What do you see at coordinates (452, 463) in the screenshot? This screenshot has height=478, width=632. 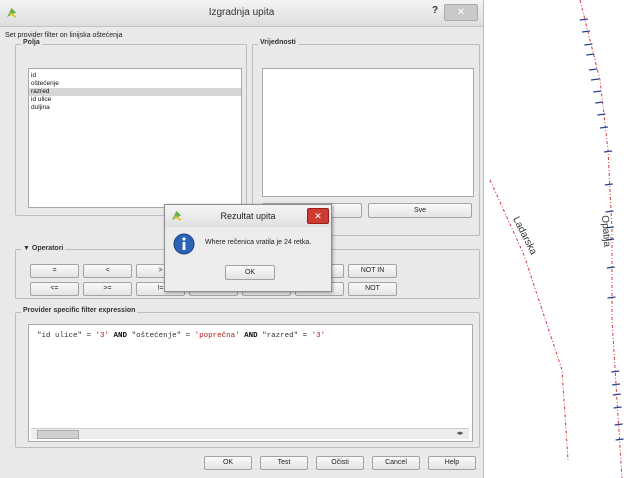 I see `dialog-button-help: Help` at bounding box center [452, 463].